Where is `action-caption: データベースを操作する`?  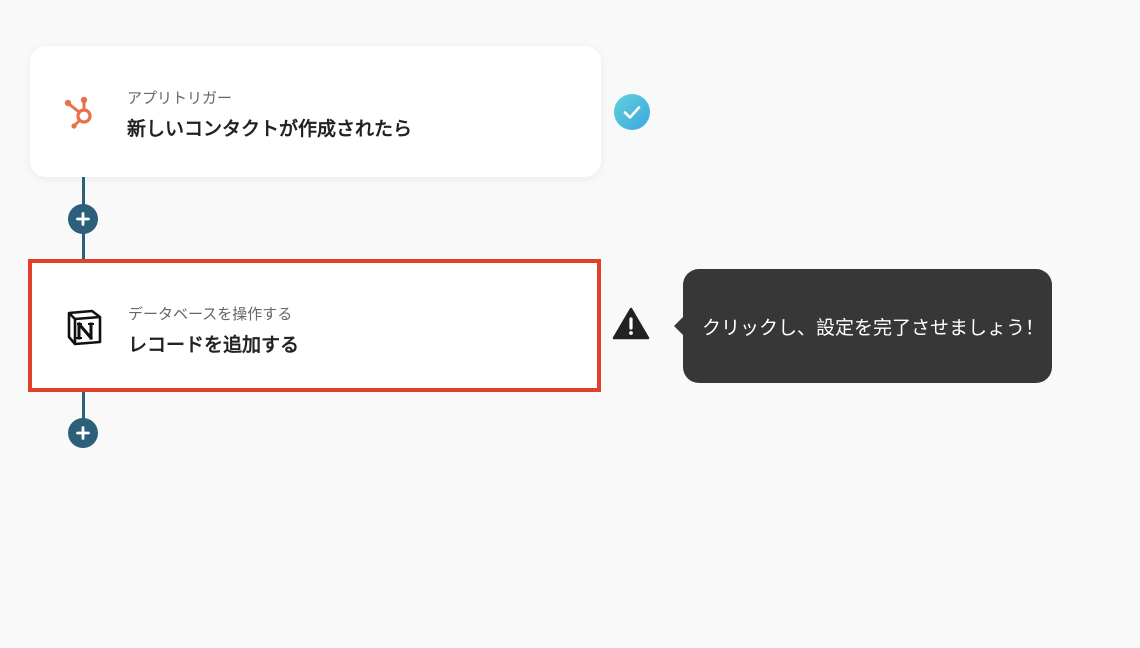 action-caption: データベースを操作する is located at coordinates (210, 314).